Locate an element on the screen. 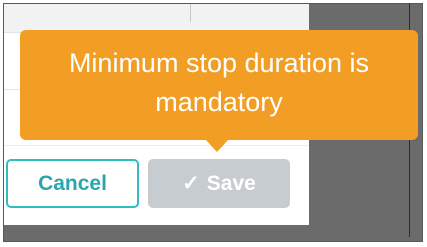  save-button: ✓ Save is located at coordinates (219, 183).